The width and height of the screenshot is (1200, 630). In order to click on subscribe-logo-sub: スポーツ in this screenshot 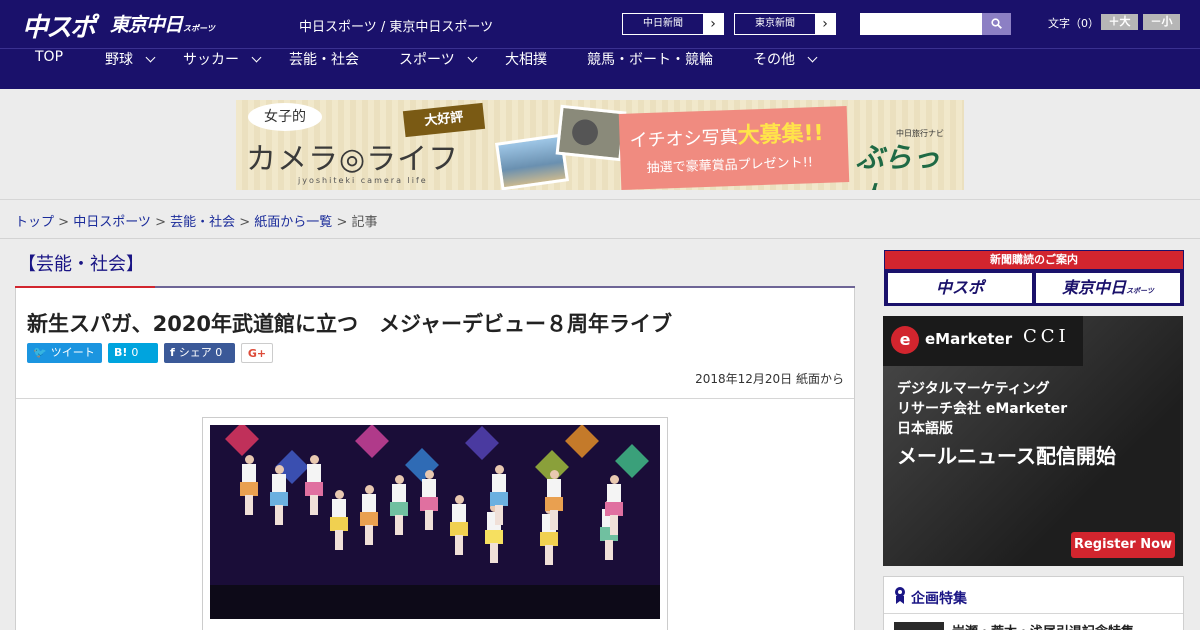, I will do `click(1140, 291)`.